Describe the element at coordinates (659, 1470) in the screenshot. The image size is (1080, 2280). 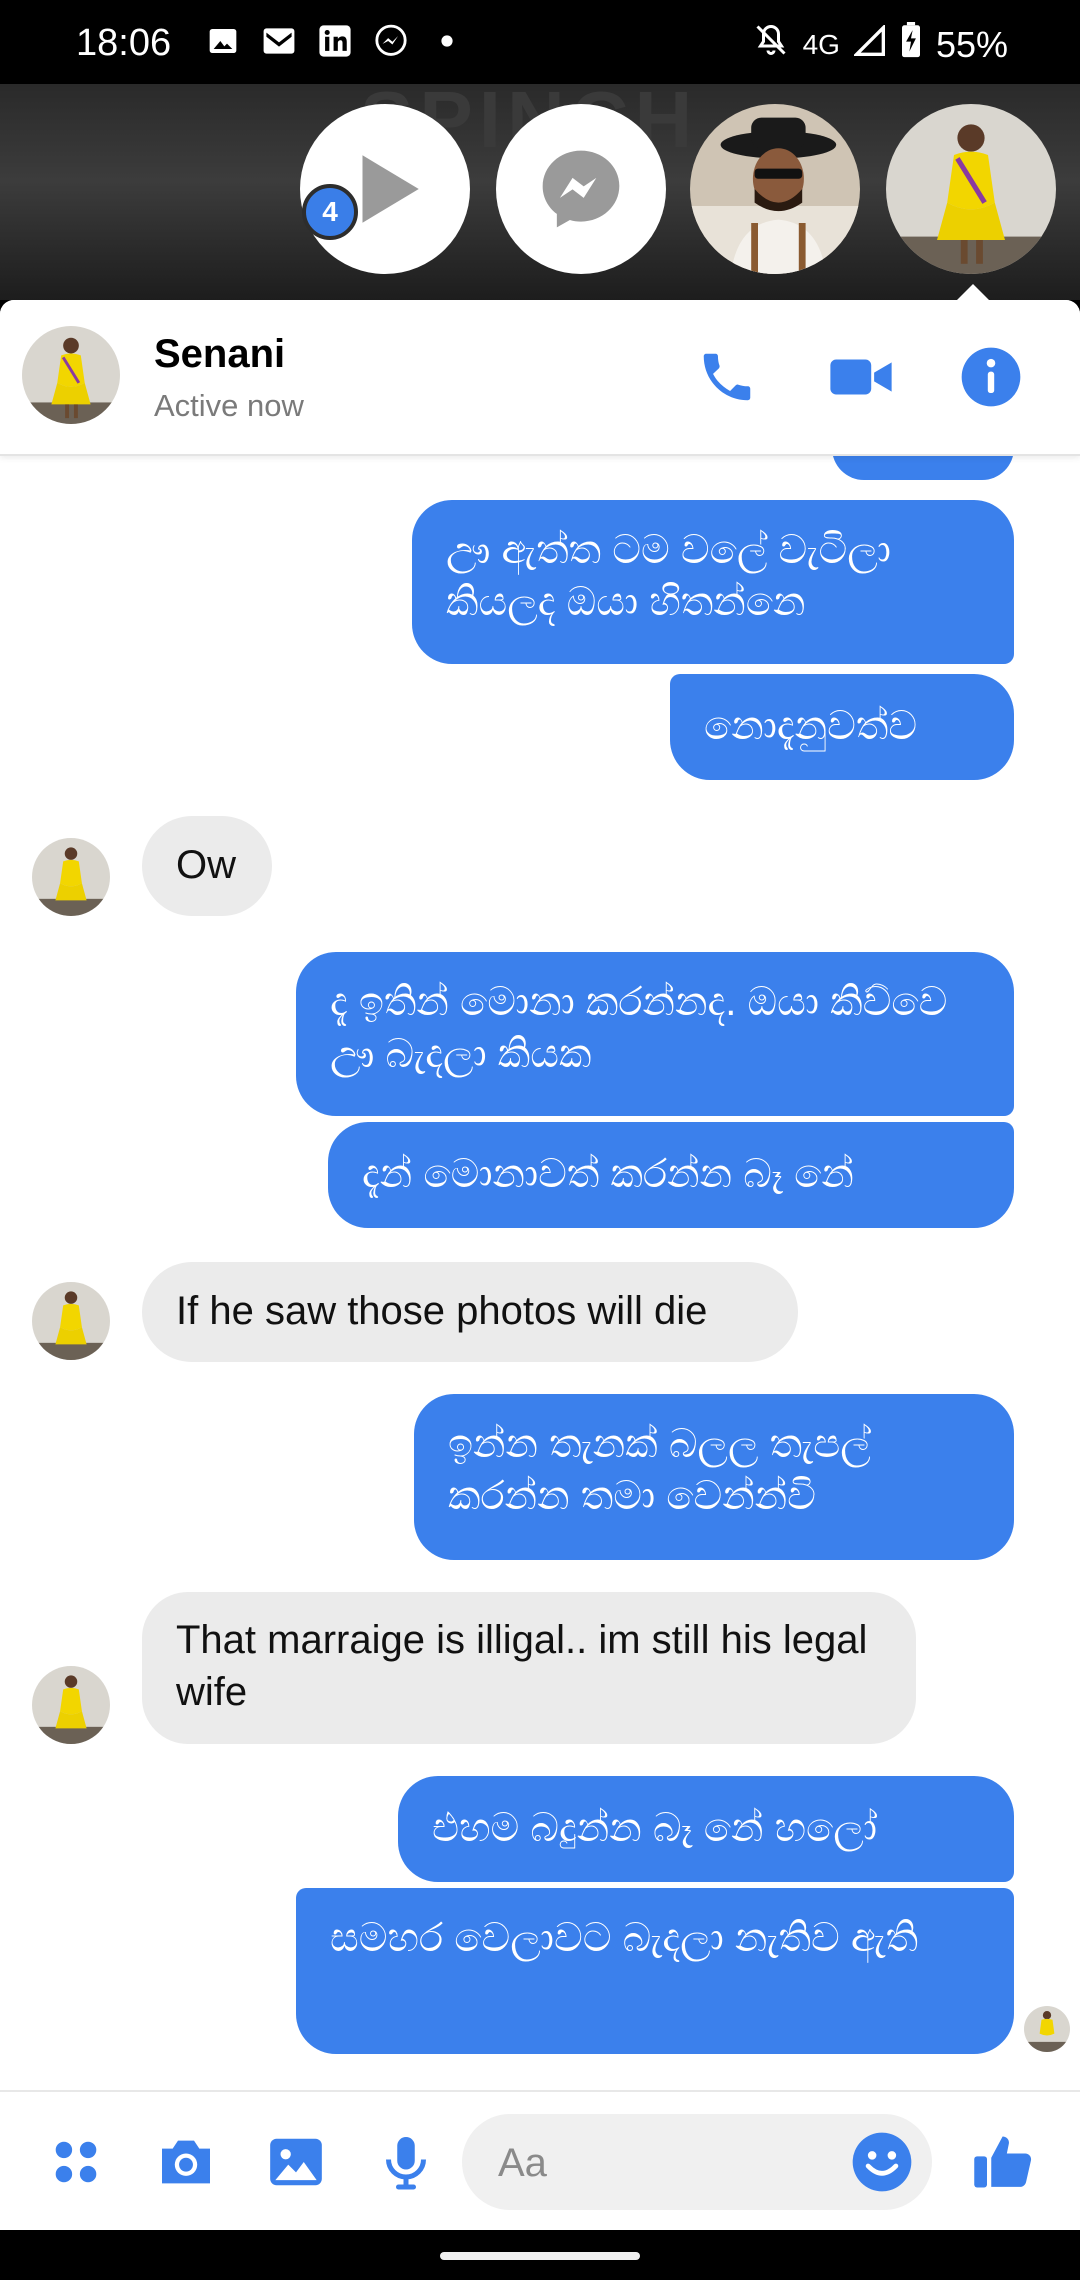
I see `message-text: ඉන්න තැනක් බලල තැපල් කරන්න තමා වෙන්න්වි` at that location.